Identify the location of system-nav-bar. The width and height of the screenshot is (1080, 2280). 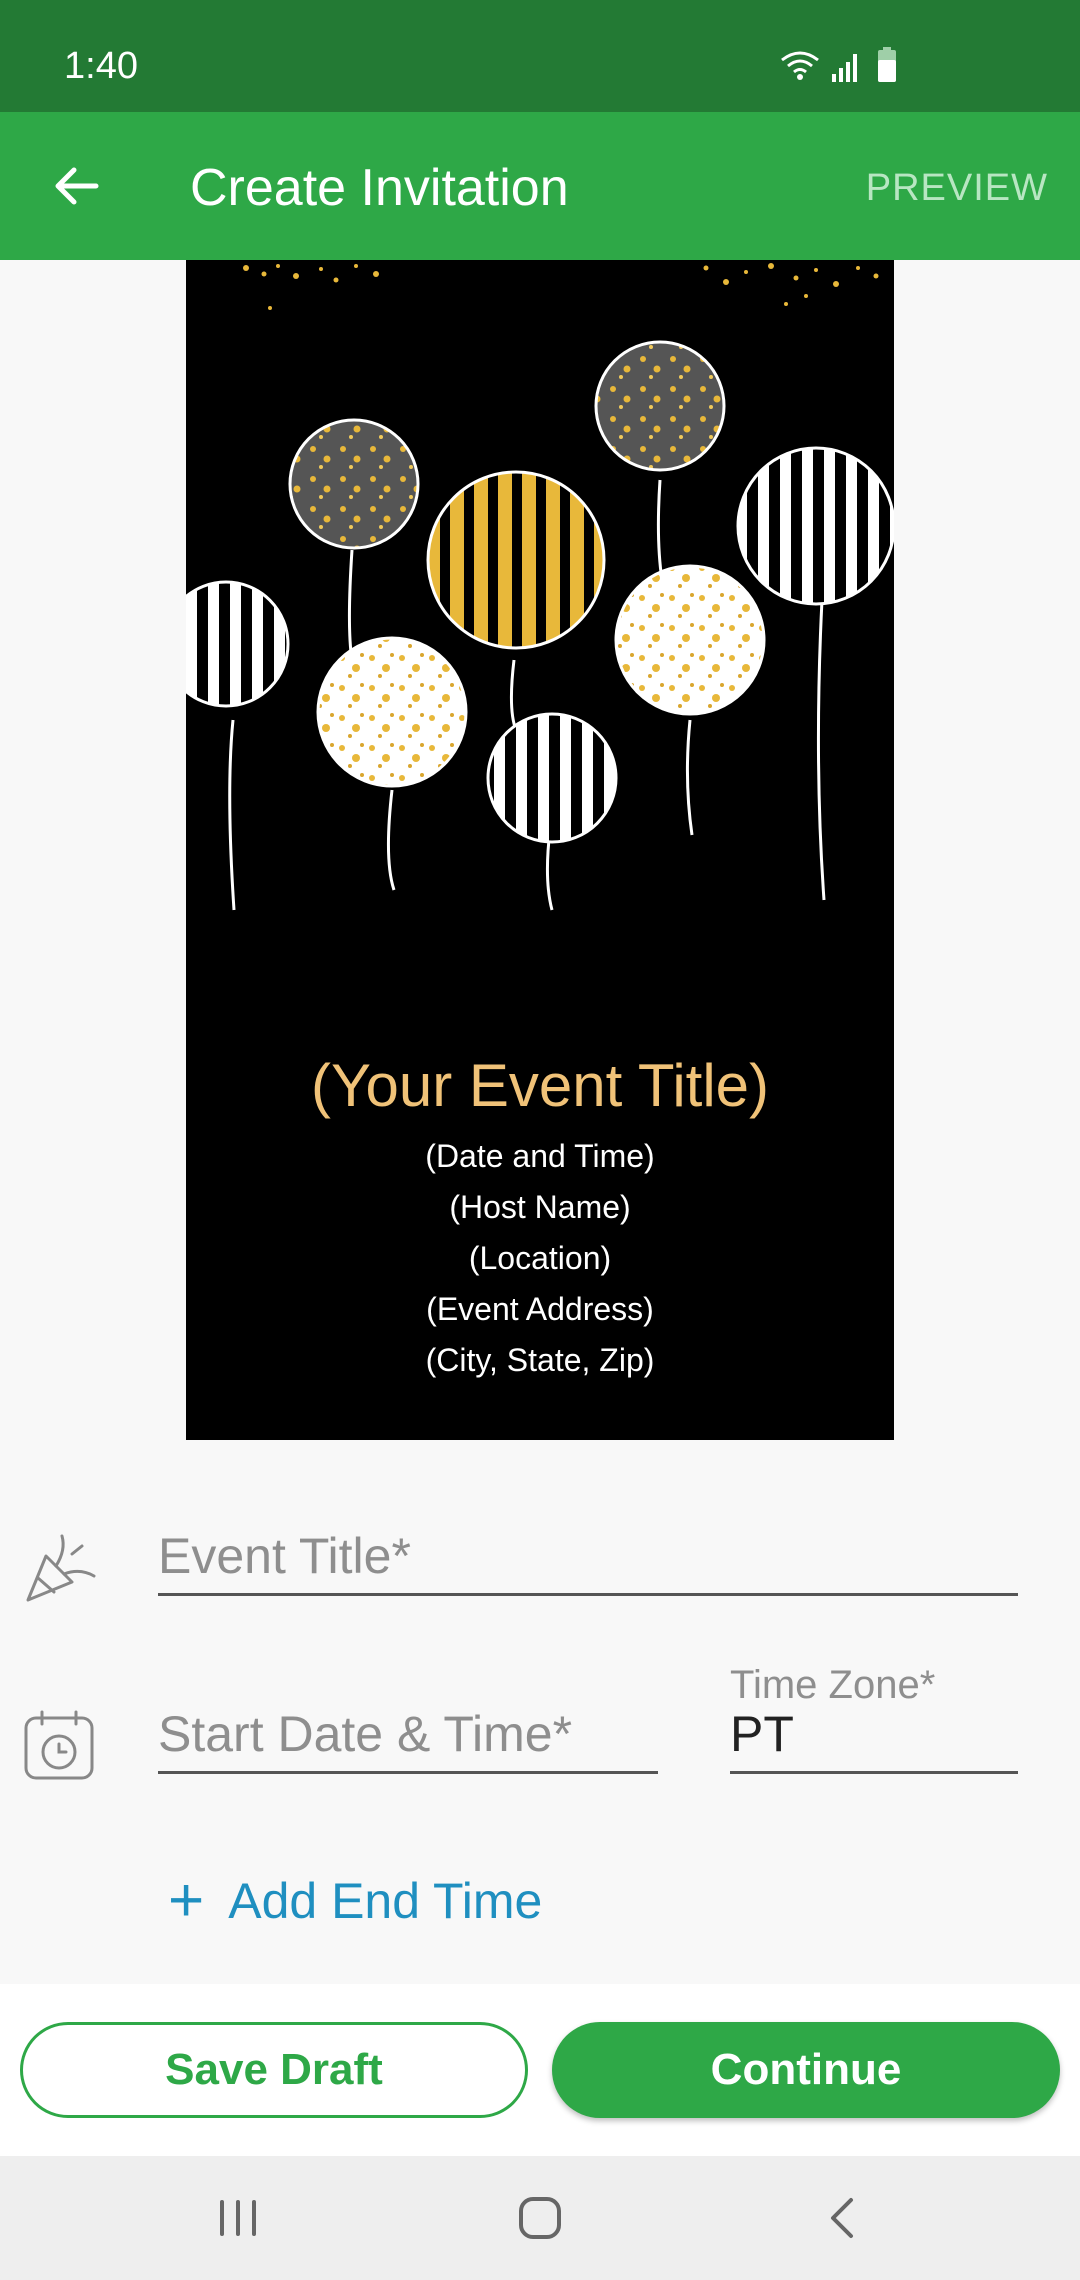
(540, 2218).